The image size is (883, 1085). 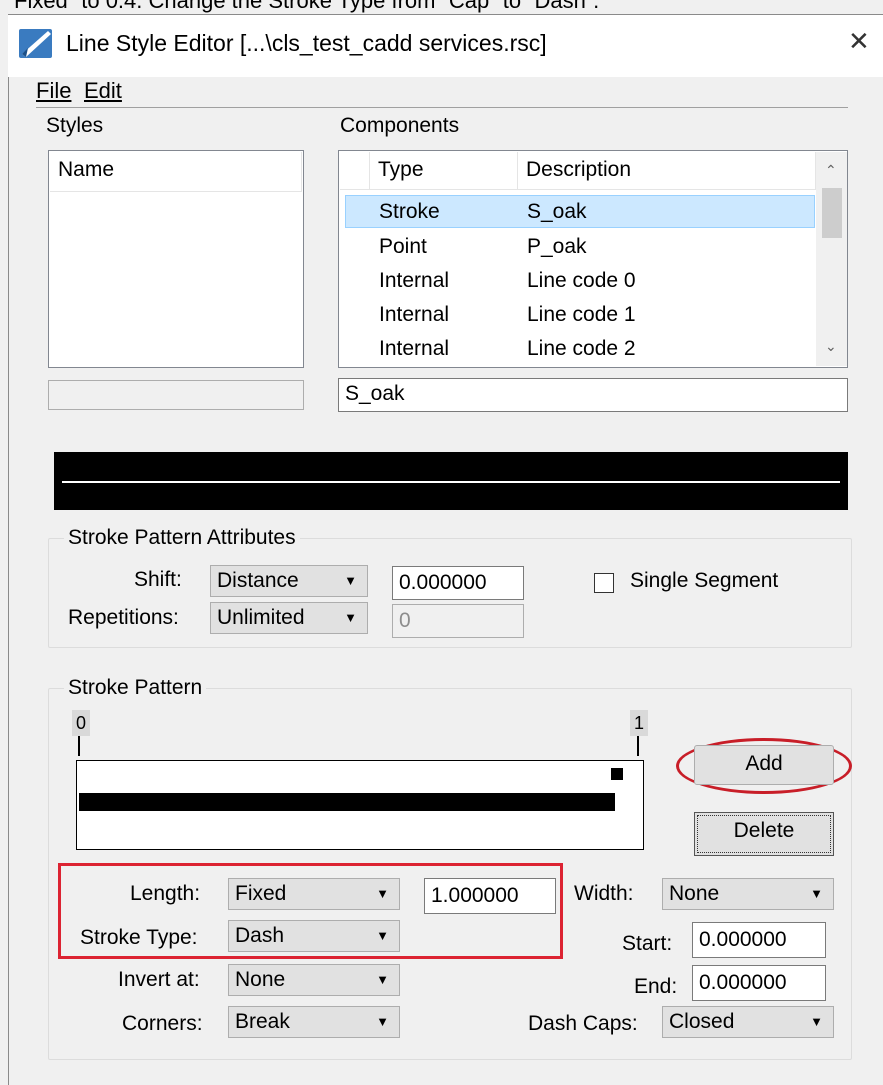 What do you see at coordinates (579, 169) in the screenshot?
I see `components-header-description-label: Description` at bounding box center [579, 169].